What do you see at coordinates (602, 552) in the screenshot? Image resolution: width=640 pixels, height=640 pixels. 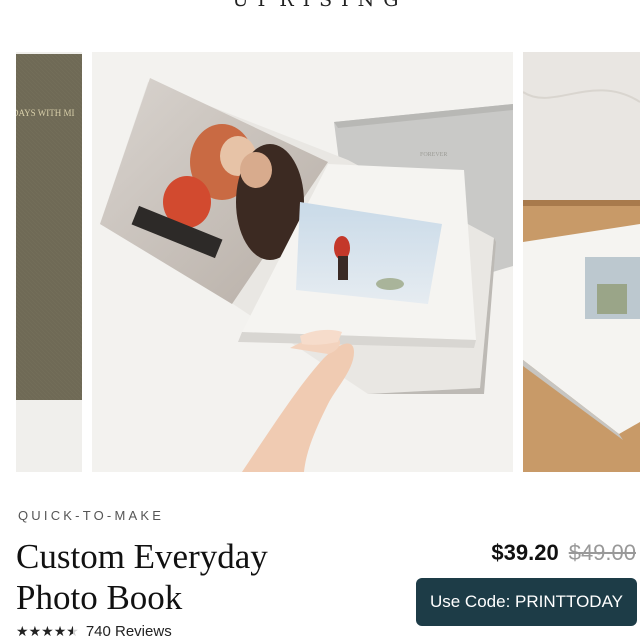 I see `original-price: $49.00` at bounding box center [602, 552].